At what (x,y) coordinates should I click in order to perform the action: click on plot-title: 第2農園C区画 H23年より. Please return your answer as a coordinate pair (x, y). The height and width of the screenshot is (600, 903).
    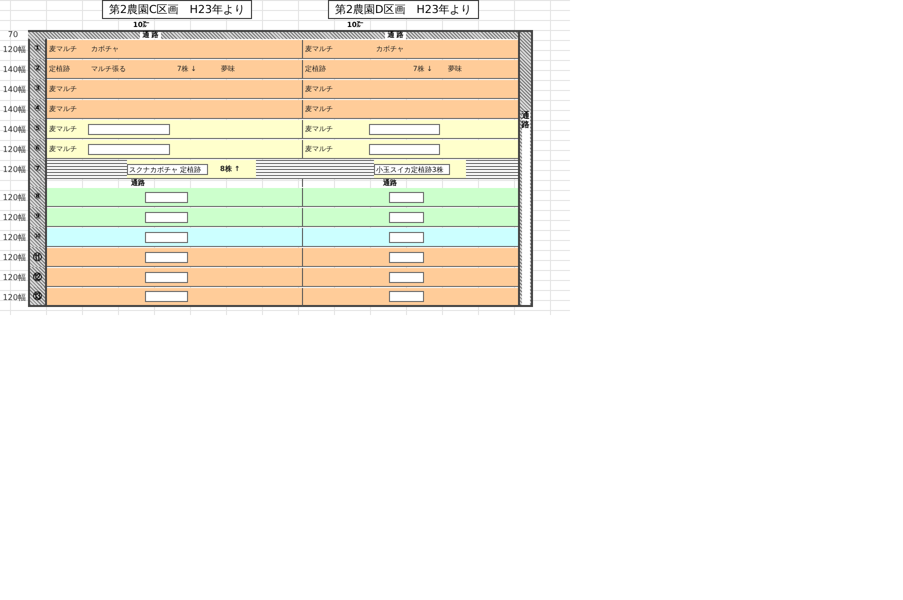
    Looking at the image, I should click on (177, 9).